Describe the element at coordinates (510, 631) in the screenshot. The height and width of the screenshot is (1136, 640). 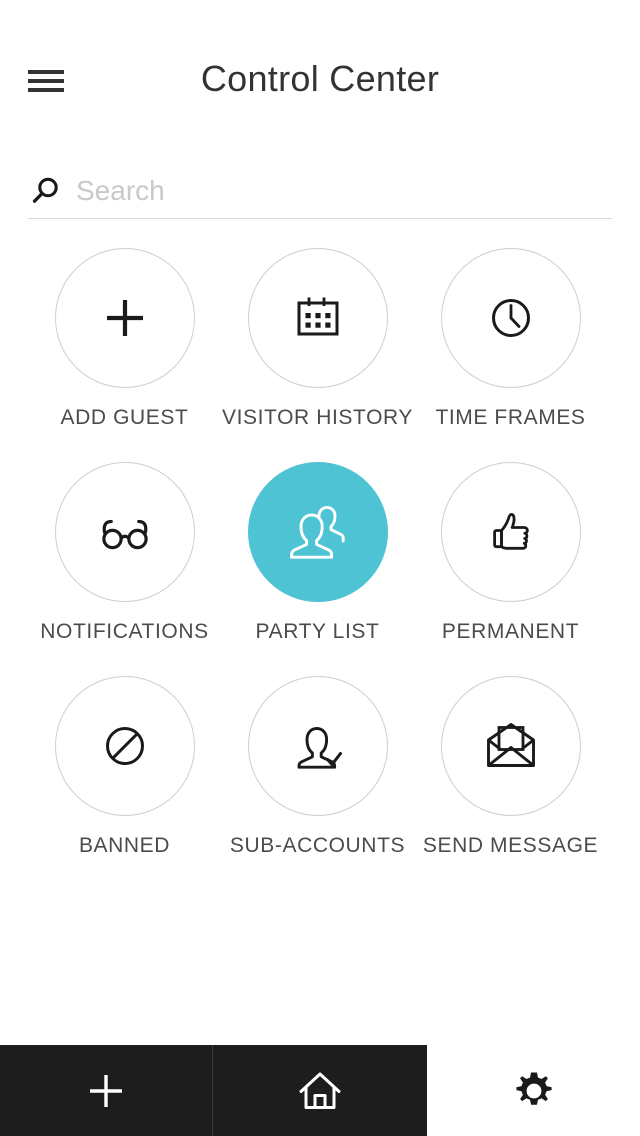
I see `tile-label: PERMANENT` at that location.